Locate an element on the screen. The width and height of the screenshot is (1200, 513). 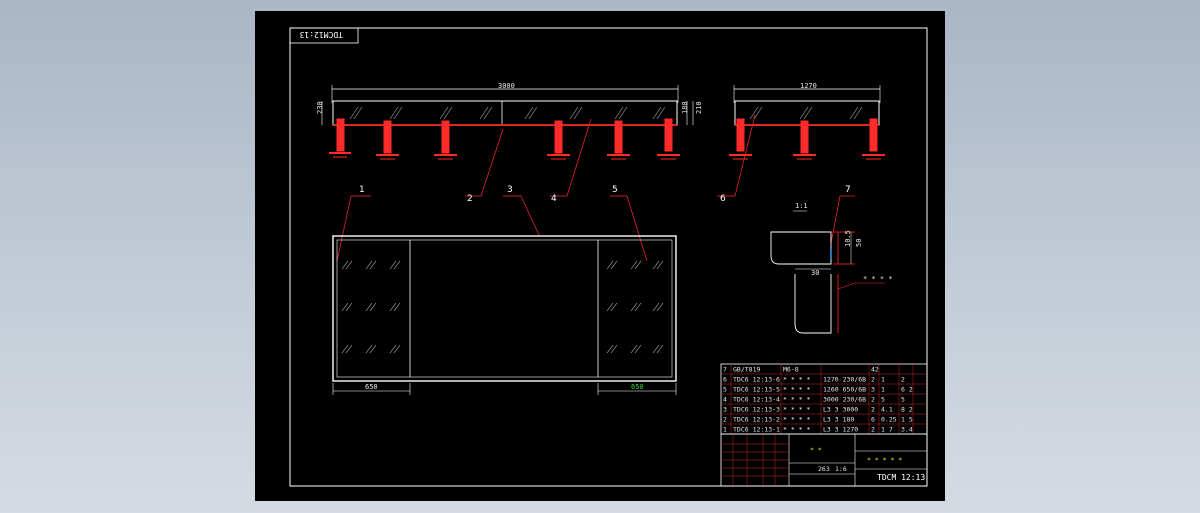
parts-list-cell: 3000 230/6B is located at coordinates (844, 400).